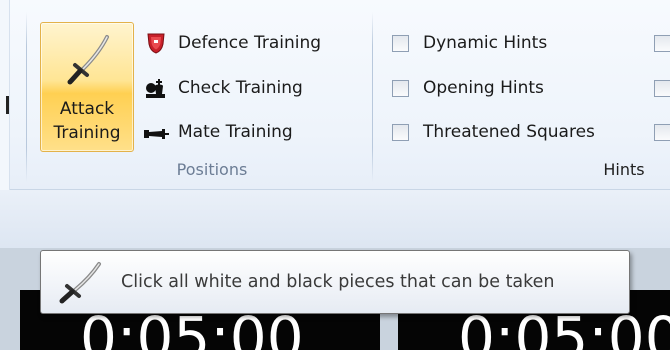 The image size is (670, 350). Describe the element at coordinates (400, 88) in the screenshot. I see `opening-hints-checkbox` at that location.